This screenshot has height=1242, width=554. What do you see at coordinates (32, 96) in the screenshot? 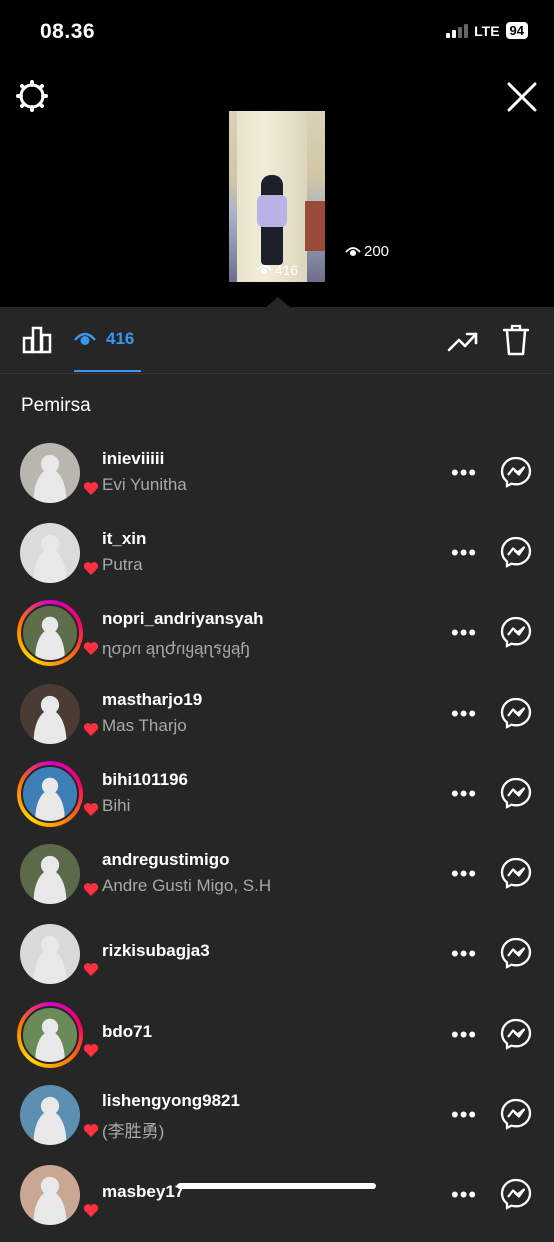
I see `settings-gear-icon` at bounding box center [32, 96].